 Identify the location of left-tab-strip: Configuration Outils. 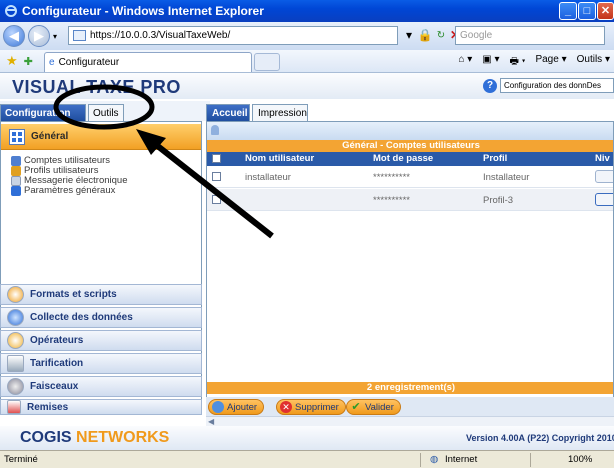
(105, 111).